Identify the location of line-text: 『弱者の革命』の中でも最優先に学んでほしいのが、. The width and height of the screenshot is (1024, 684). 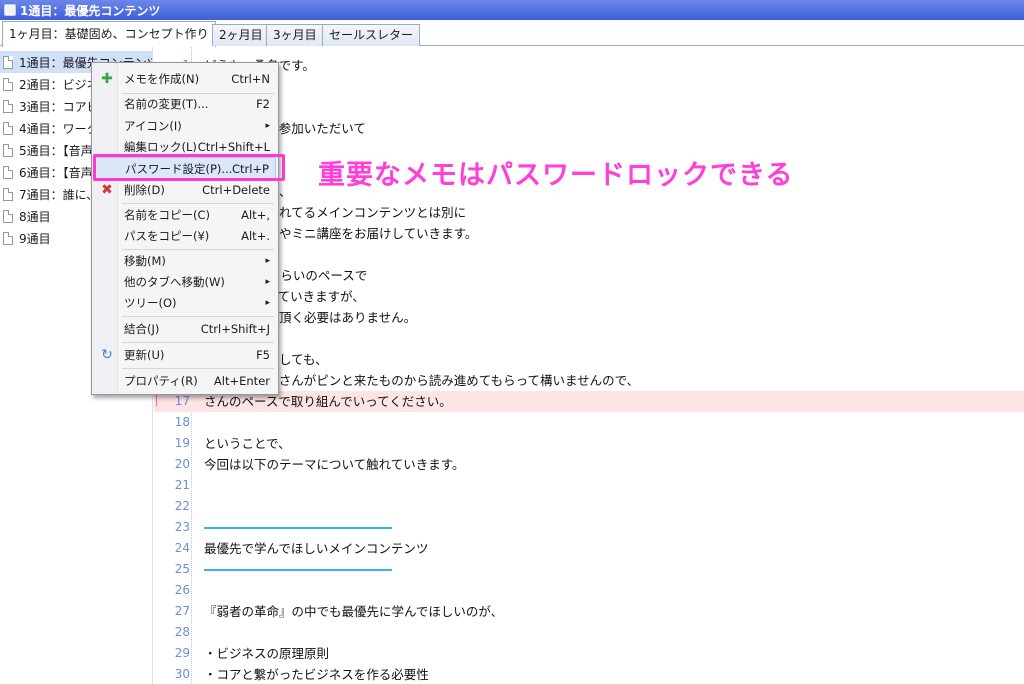
(354, 611).